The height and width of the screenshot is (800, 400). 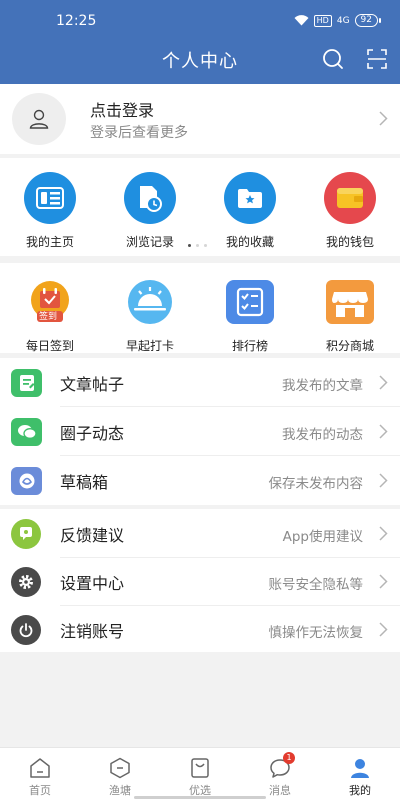 I want to click on list-item-label: 圈子动态, so click(x=92, y=433).